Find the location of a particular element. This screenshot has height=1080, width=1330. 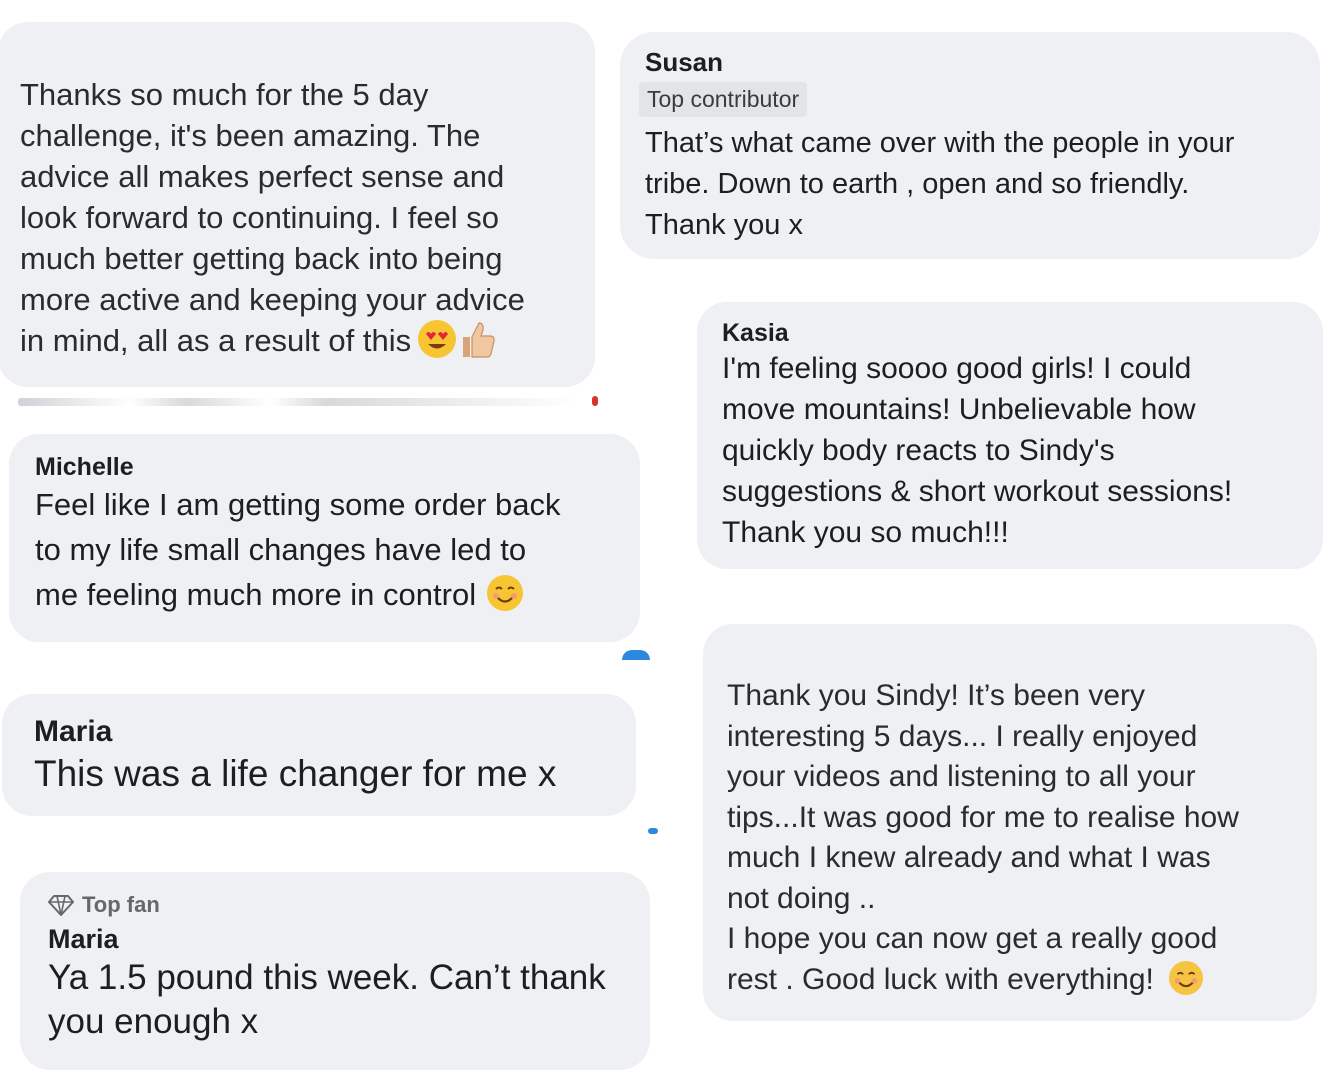

comment-bubble-6: Maria This was a life changer for me x is located at coordinates (319, 755).